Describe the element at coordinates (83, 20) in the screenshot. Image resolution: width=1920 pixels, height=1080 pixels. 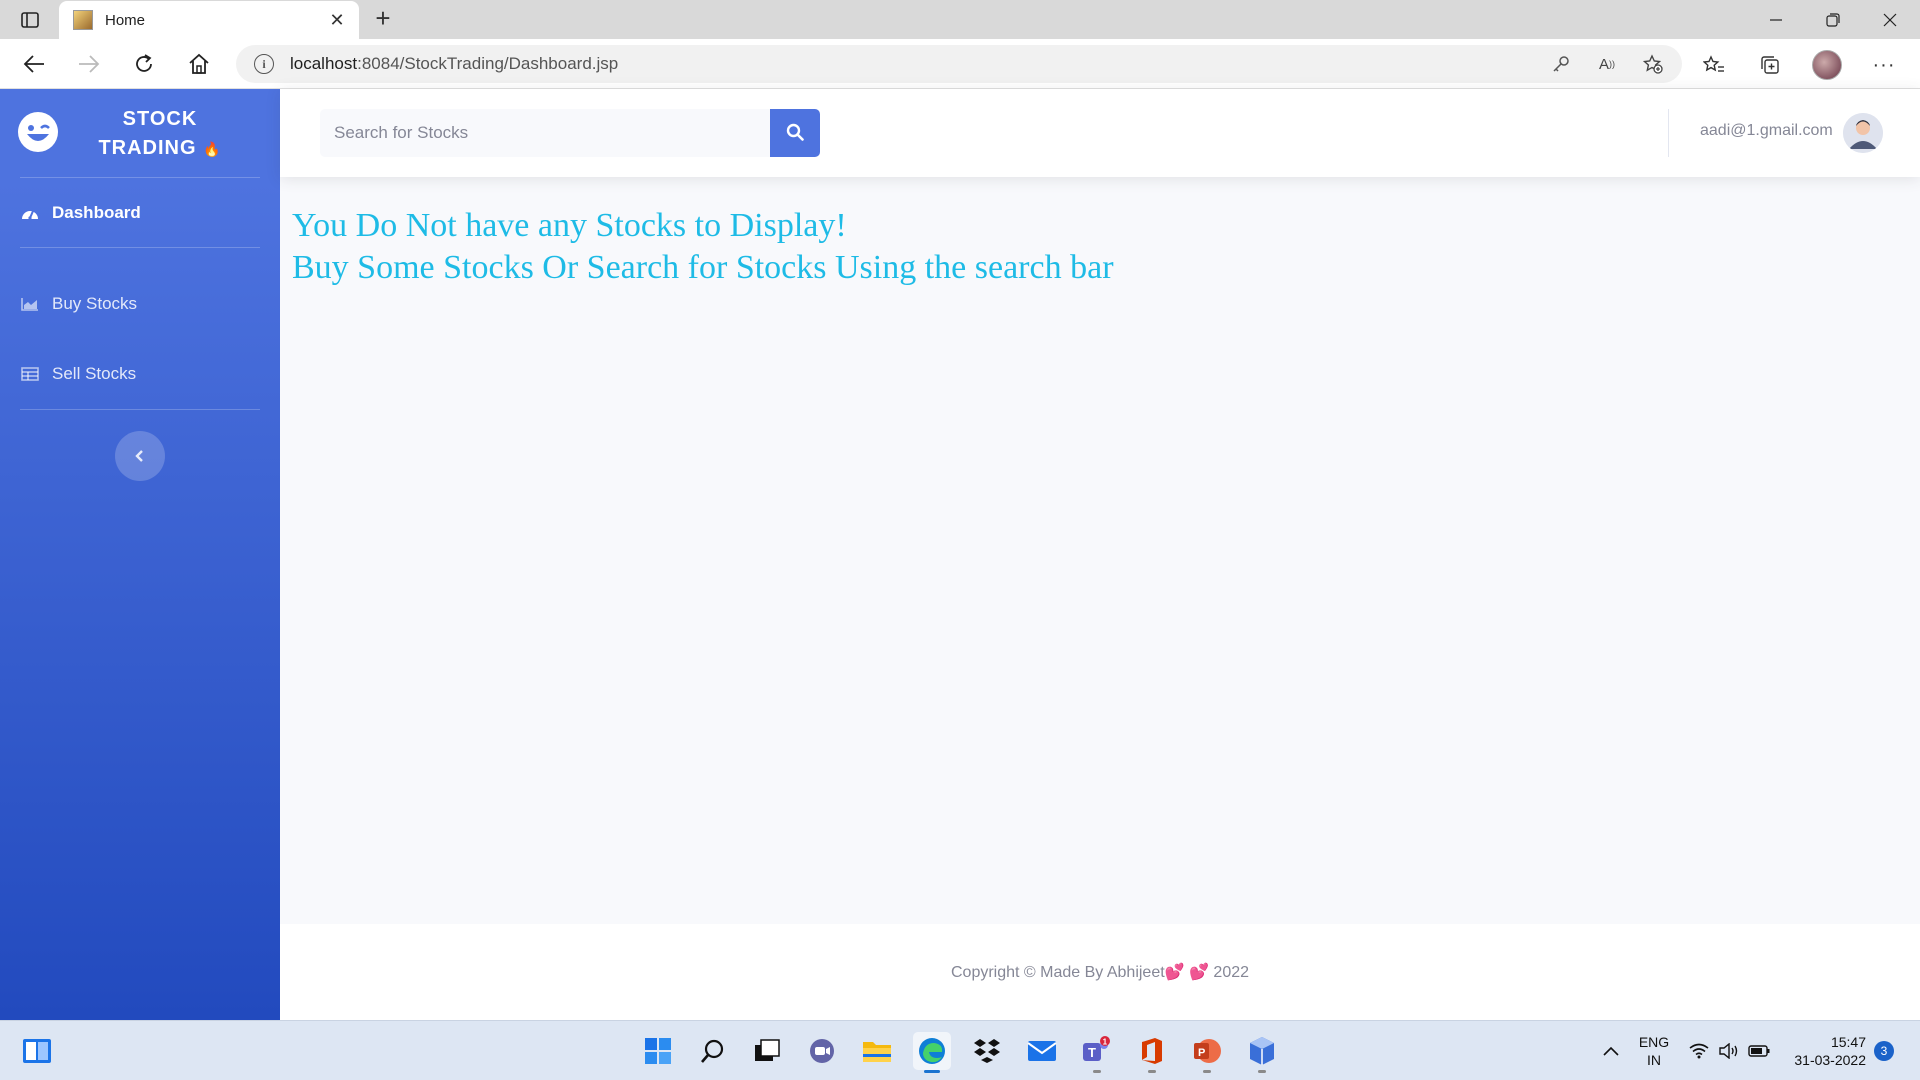
I see `favicon` at that location.